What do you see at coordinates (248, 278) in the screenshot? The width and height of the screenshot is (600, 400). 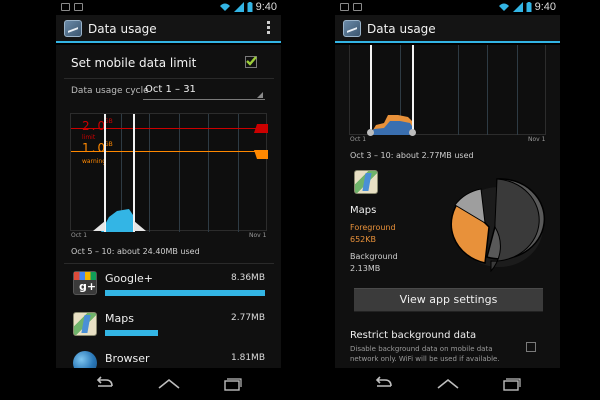 I see `app-usage: 8.36MB` at bounding box center [248, 278].